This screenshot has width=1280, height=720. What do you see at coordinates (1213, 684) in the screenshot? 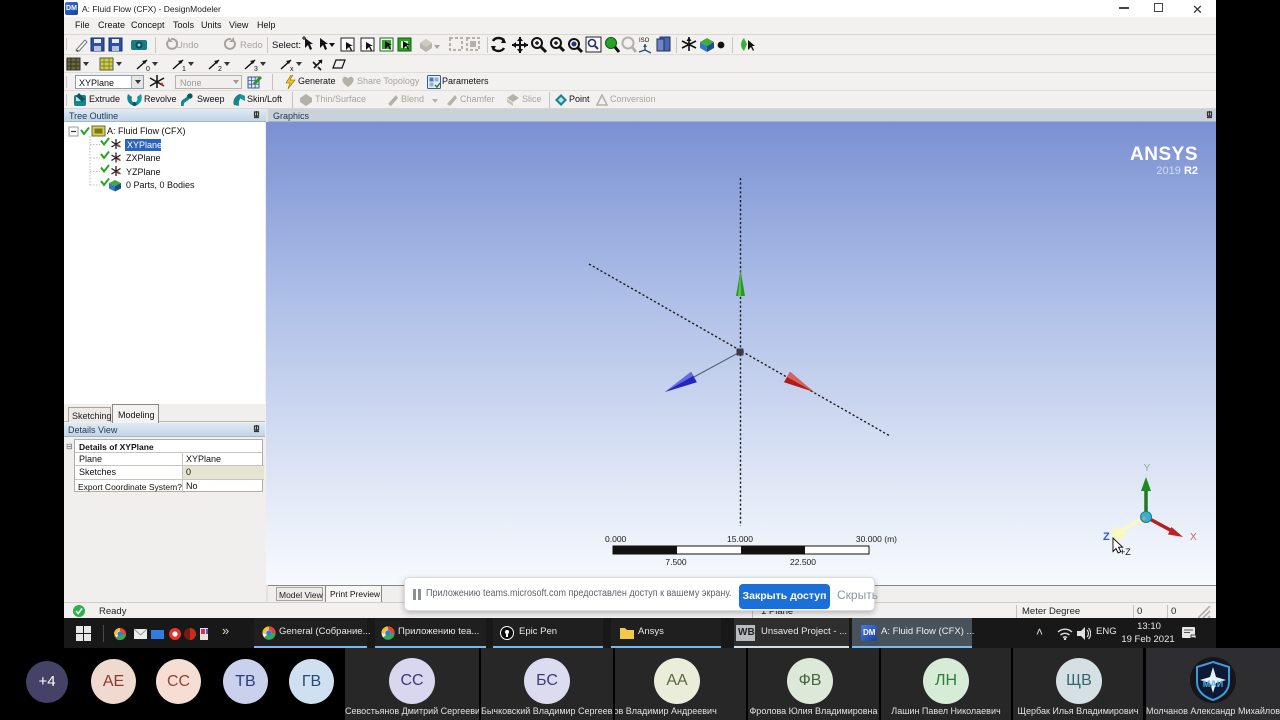
I see `svg-text: МАИ` at bounding box center [1213, 684].